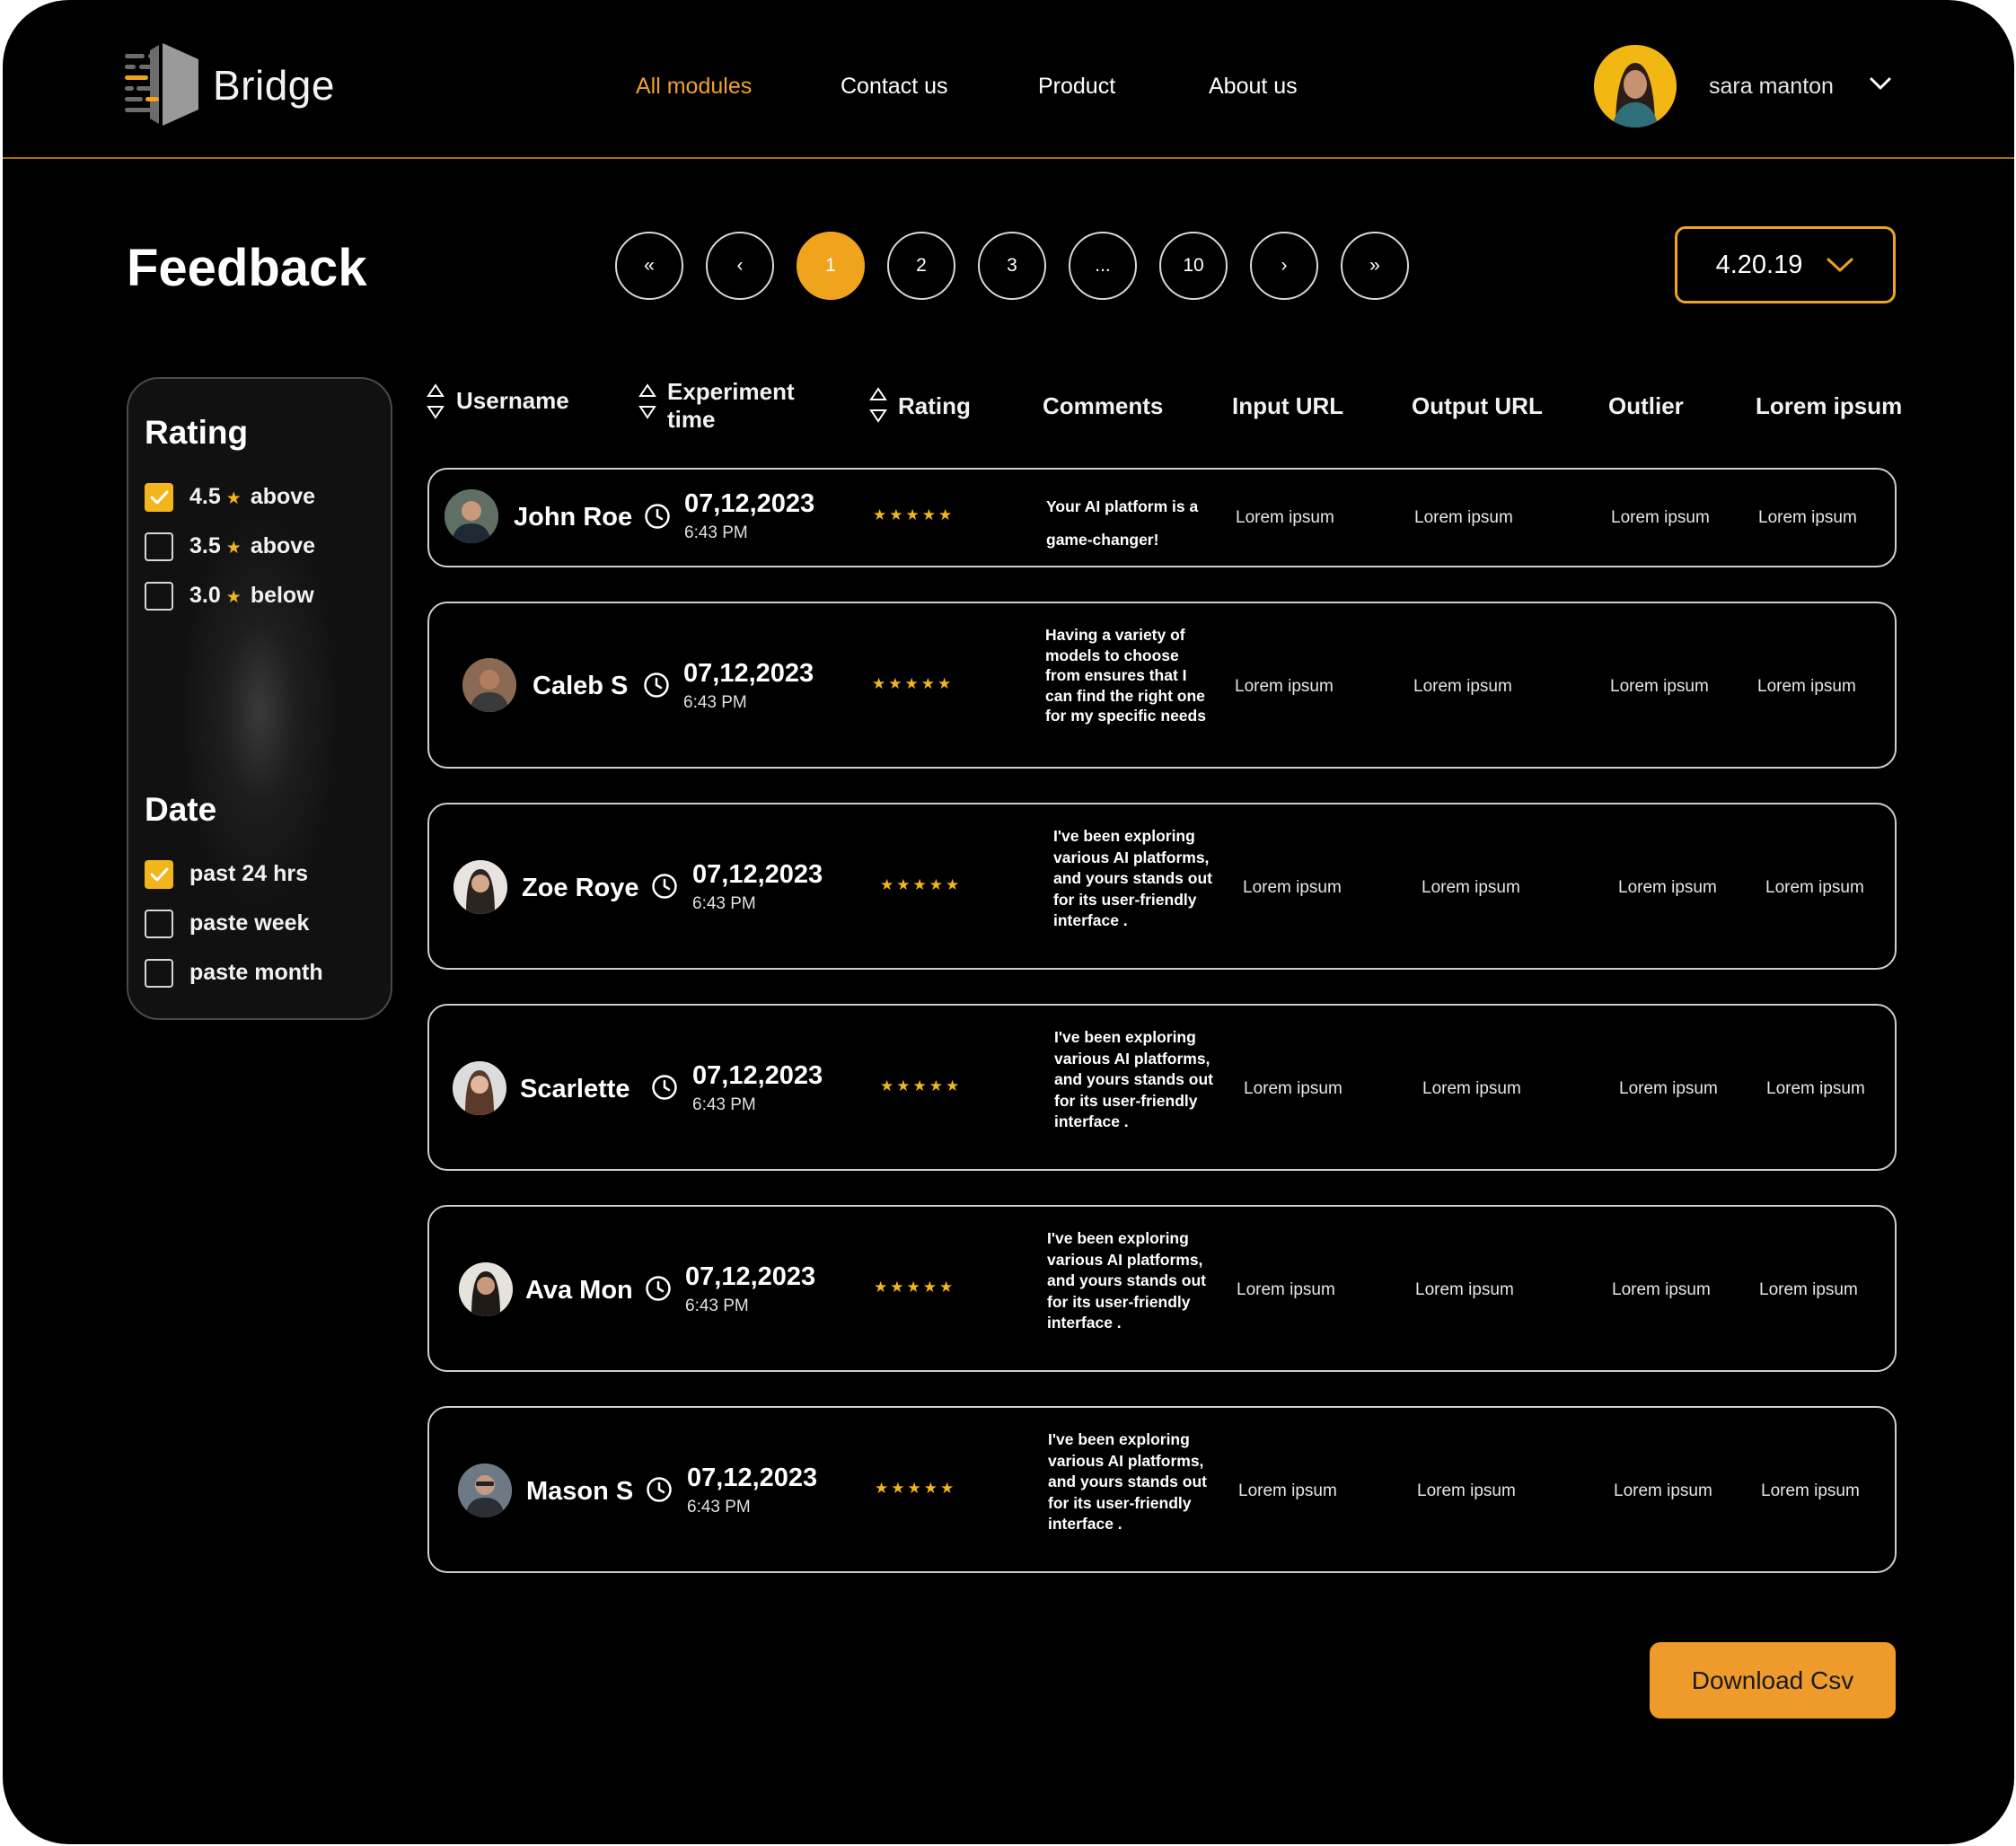 The width and height of the screenshot is (2016, 1846). I want to click on column-header-rating: Rating, so click(934, 405).